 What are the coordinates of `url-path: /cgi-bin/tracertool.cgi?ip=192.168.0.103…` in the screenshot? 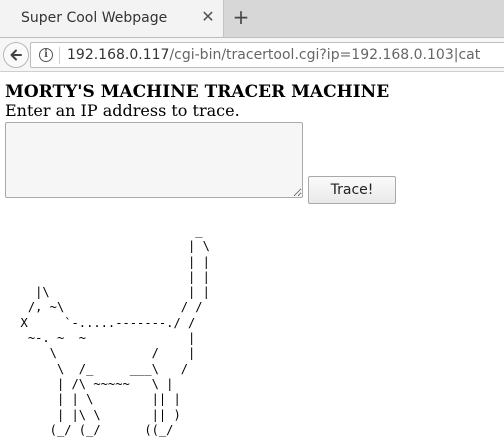 It's located at (325, 55).